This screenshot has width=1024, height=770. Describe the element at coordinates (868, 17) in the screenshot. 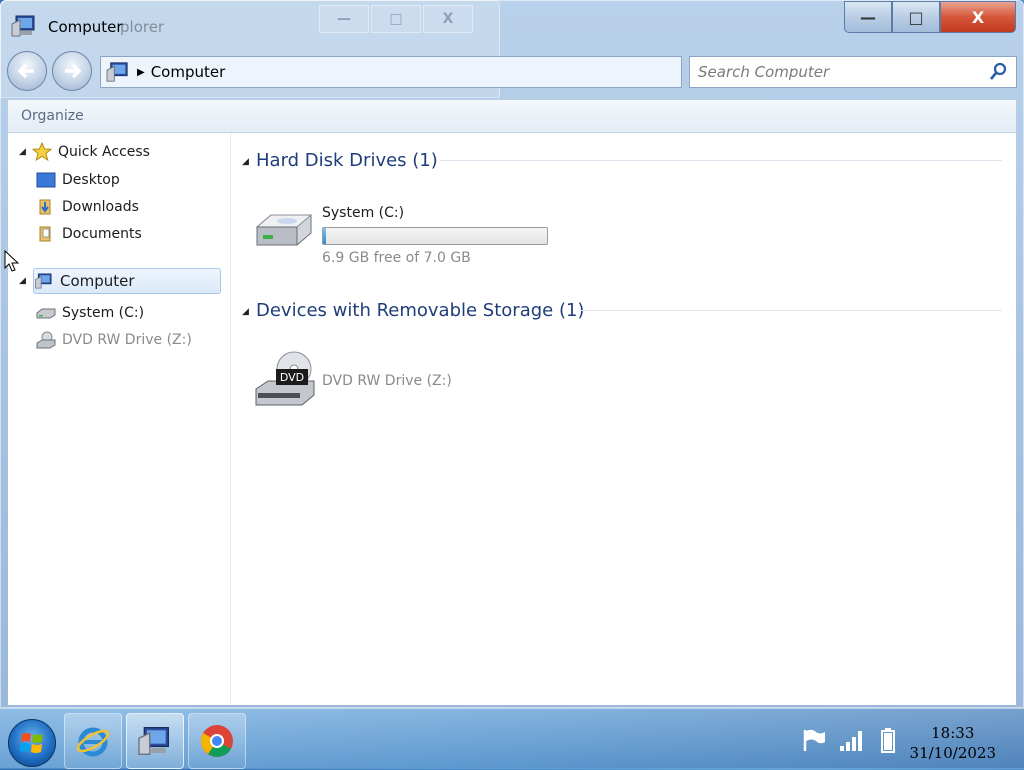

I see `minimize-button: —` at that location.